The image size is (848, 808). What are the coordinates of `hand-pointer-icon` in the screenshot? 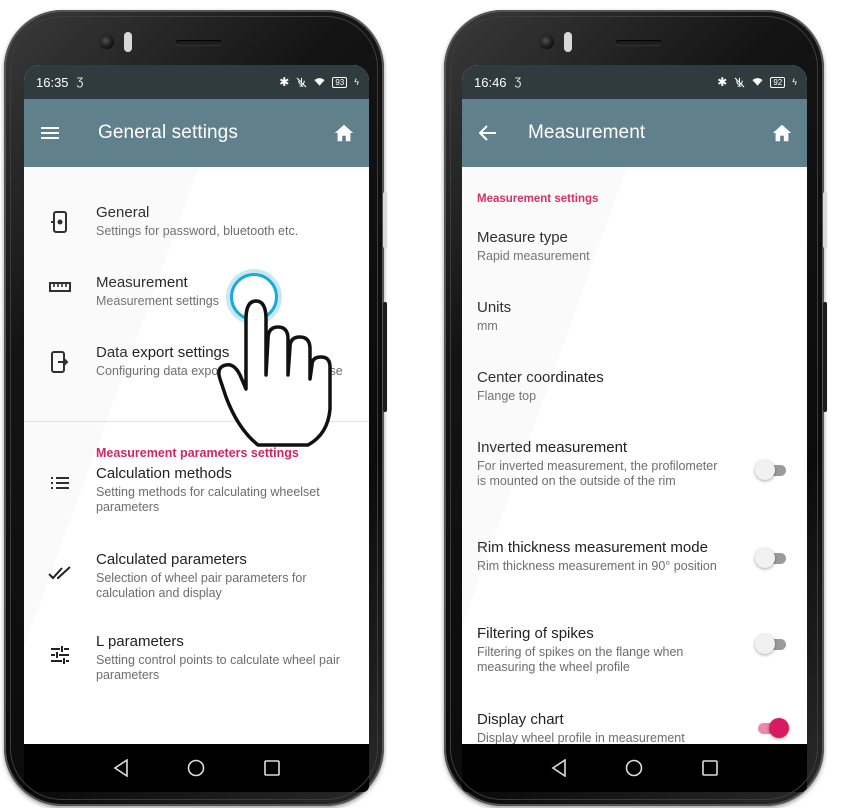 It's located at (274, 373).